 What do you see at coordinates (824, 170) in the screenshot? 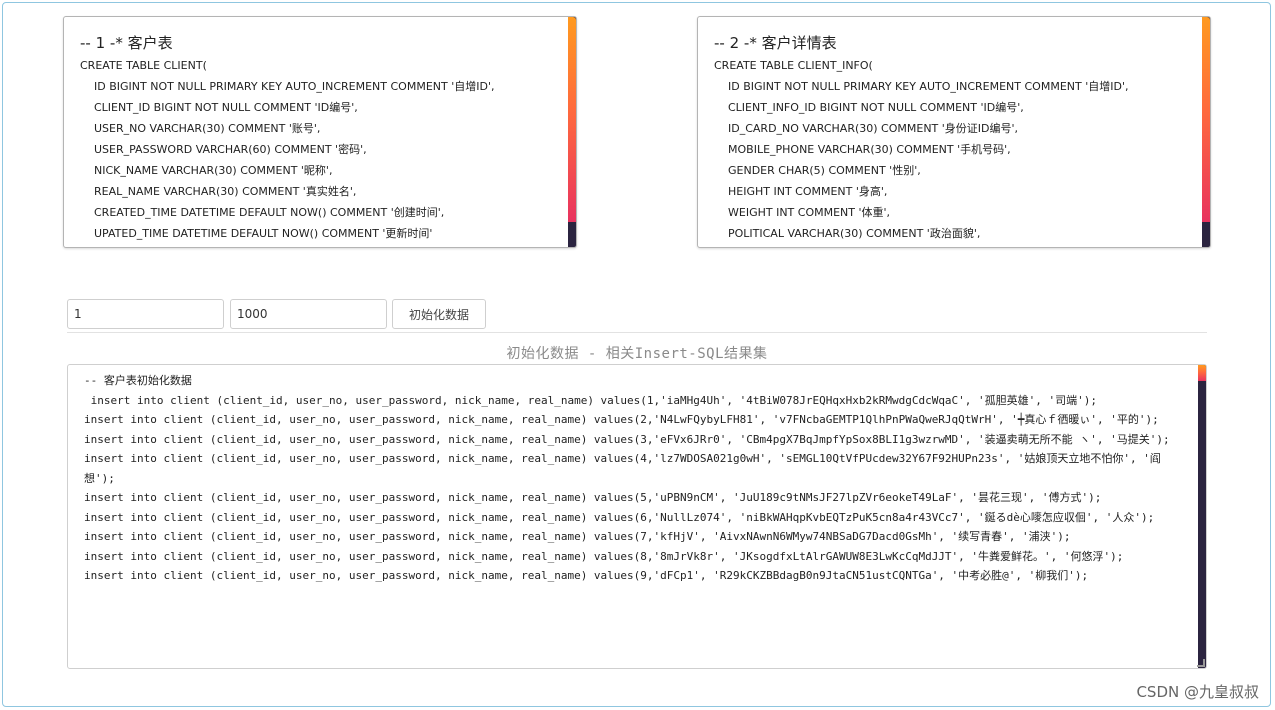
I see `schema-column-line: GENDER CHAR(5) COMMENT '性别',` at bounding box center [824, 170].